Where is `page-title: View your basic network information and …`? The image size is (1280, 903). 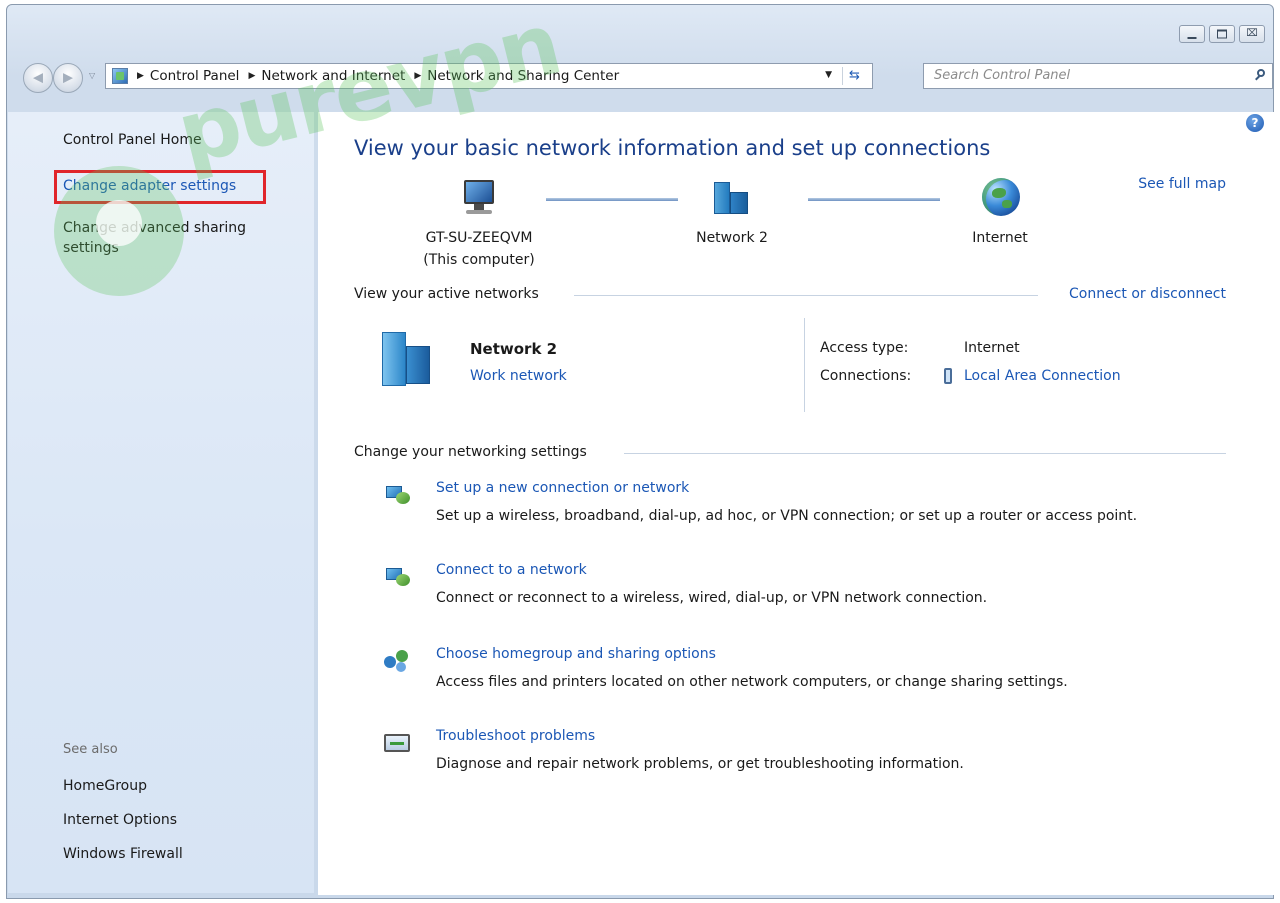
page-title: View your basic network information and … is located at coordinates (672, 148).